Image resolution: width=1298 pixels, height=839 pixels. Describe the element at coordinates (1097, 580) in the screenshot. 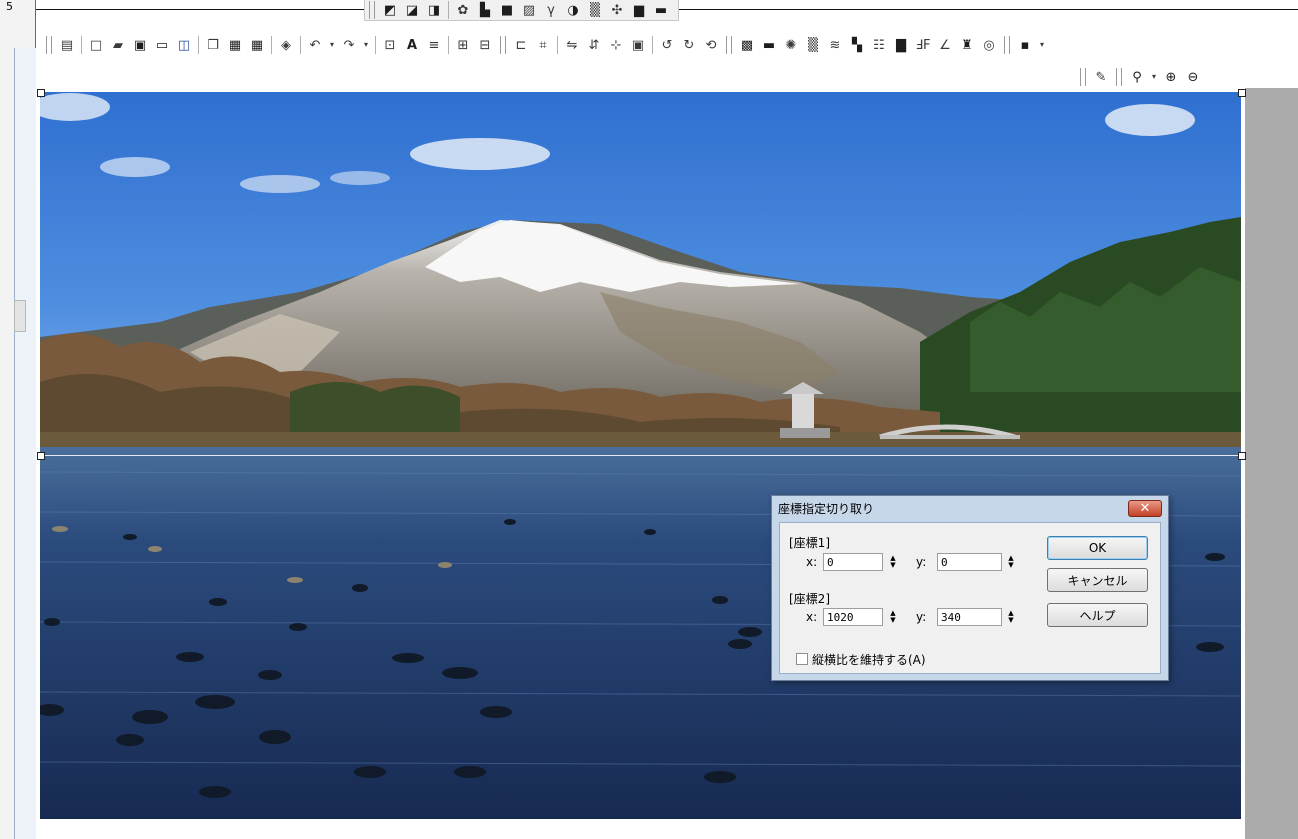

I see `cancel-button: キャンセル` at that location.